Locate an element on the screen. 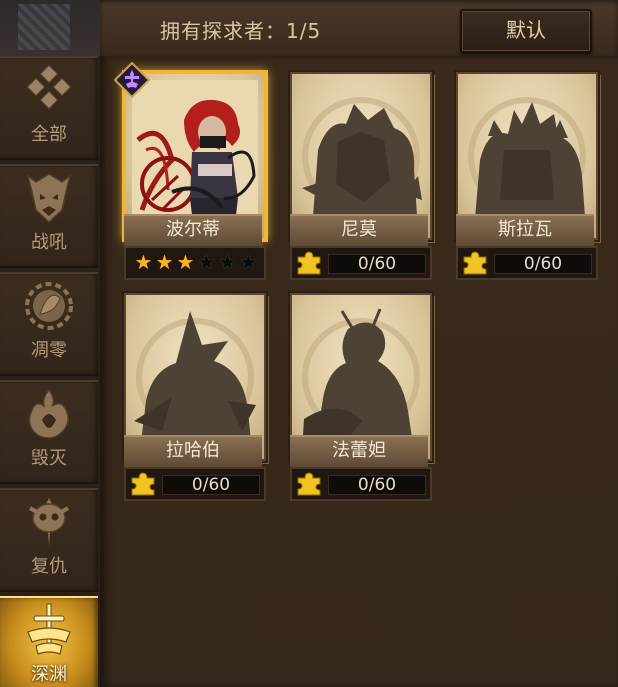 This screenshot has height=687, width=618. explorer-card-owned: 波尔蒂 ★ ★ ★ ★ ★ ★ is located at coordinates (190, 172).